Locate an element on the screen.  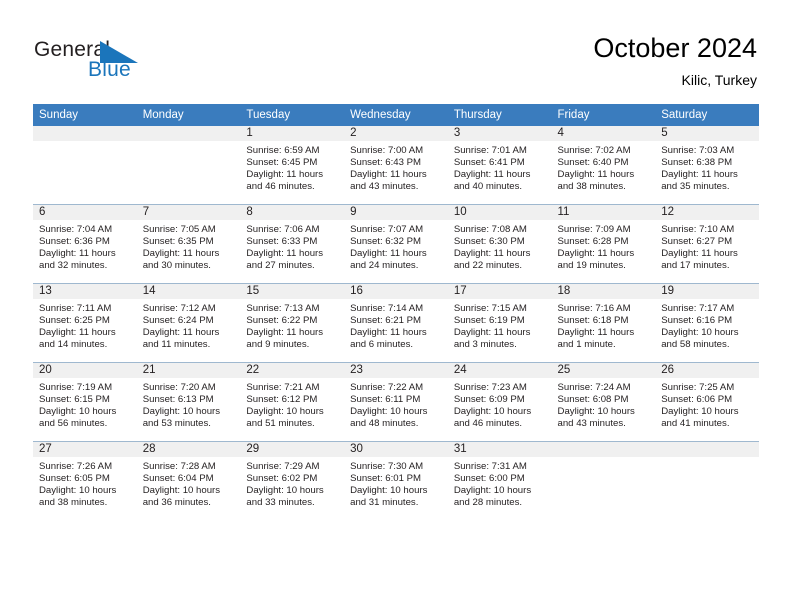
day-number: 29 is located at coordinates (292, 449).